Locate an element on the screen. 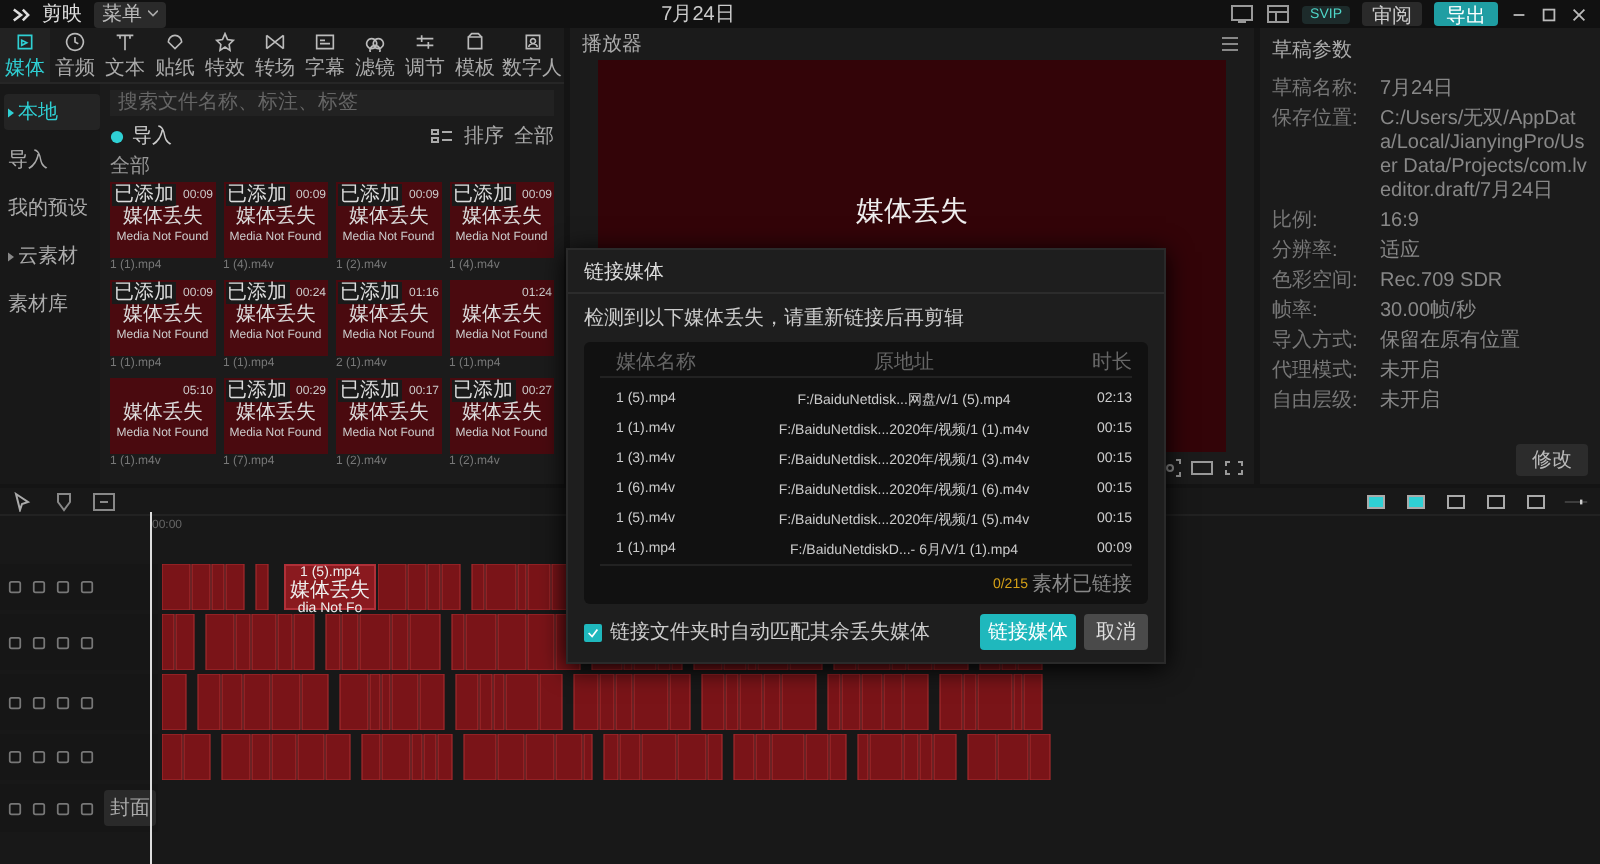  section-label: 全部 is located at coordinates (131, 166).